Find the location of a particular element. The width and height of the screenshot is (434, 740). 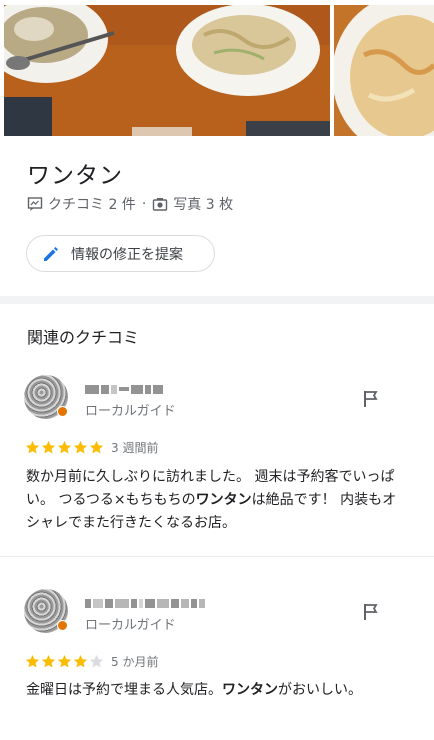

place-title: ワンタン is located at coordinates (75, 176).